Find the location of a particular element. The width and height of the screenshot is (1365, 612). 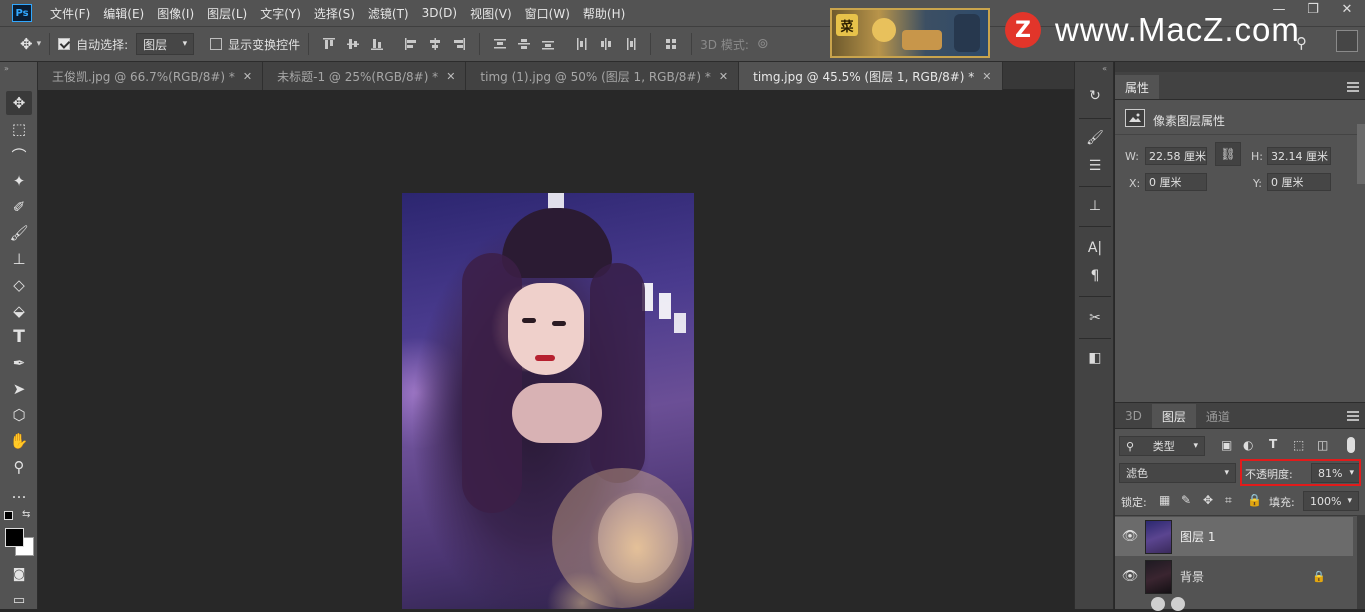

foreground-color-swatch is located at coordinates (14, 537).